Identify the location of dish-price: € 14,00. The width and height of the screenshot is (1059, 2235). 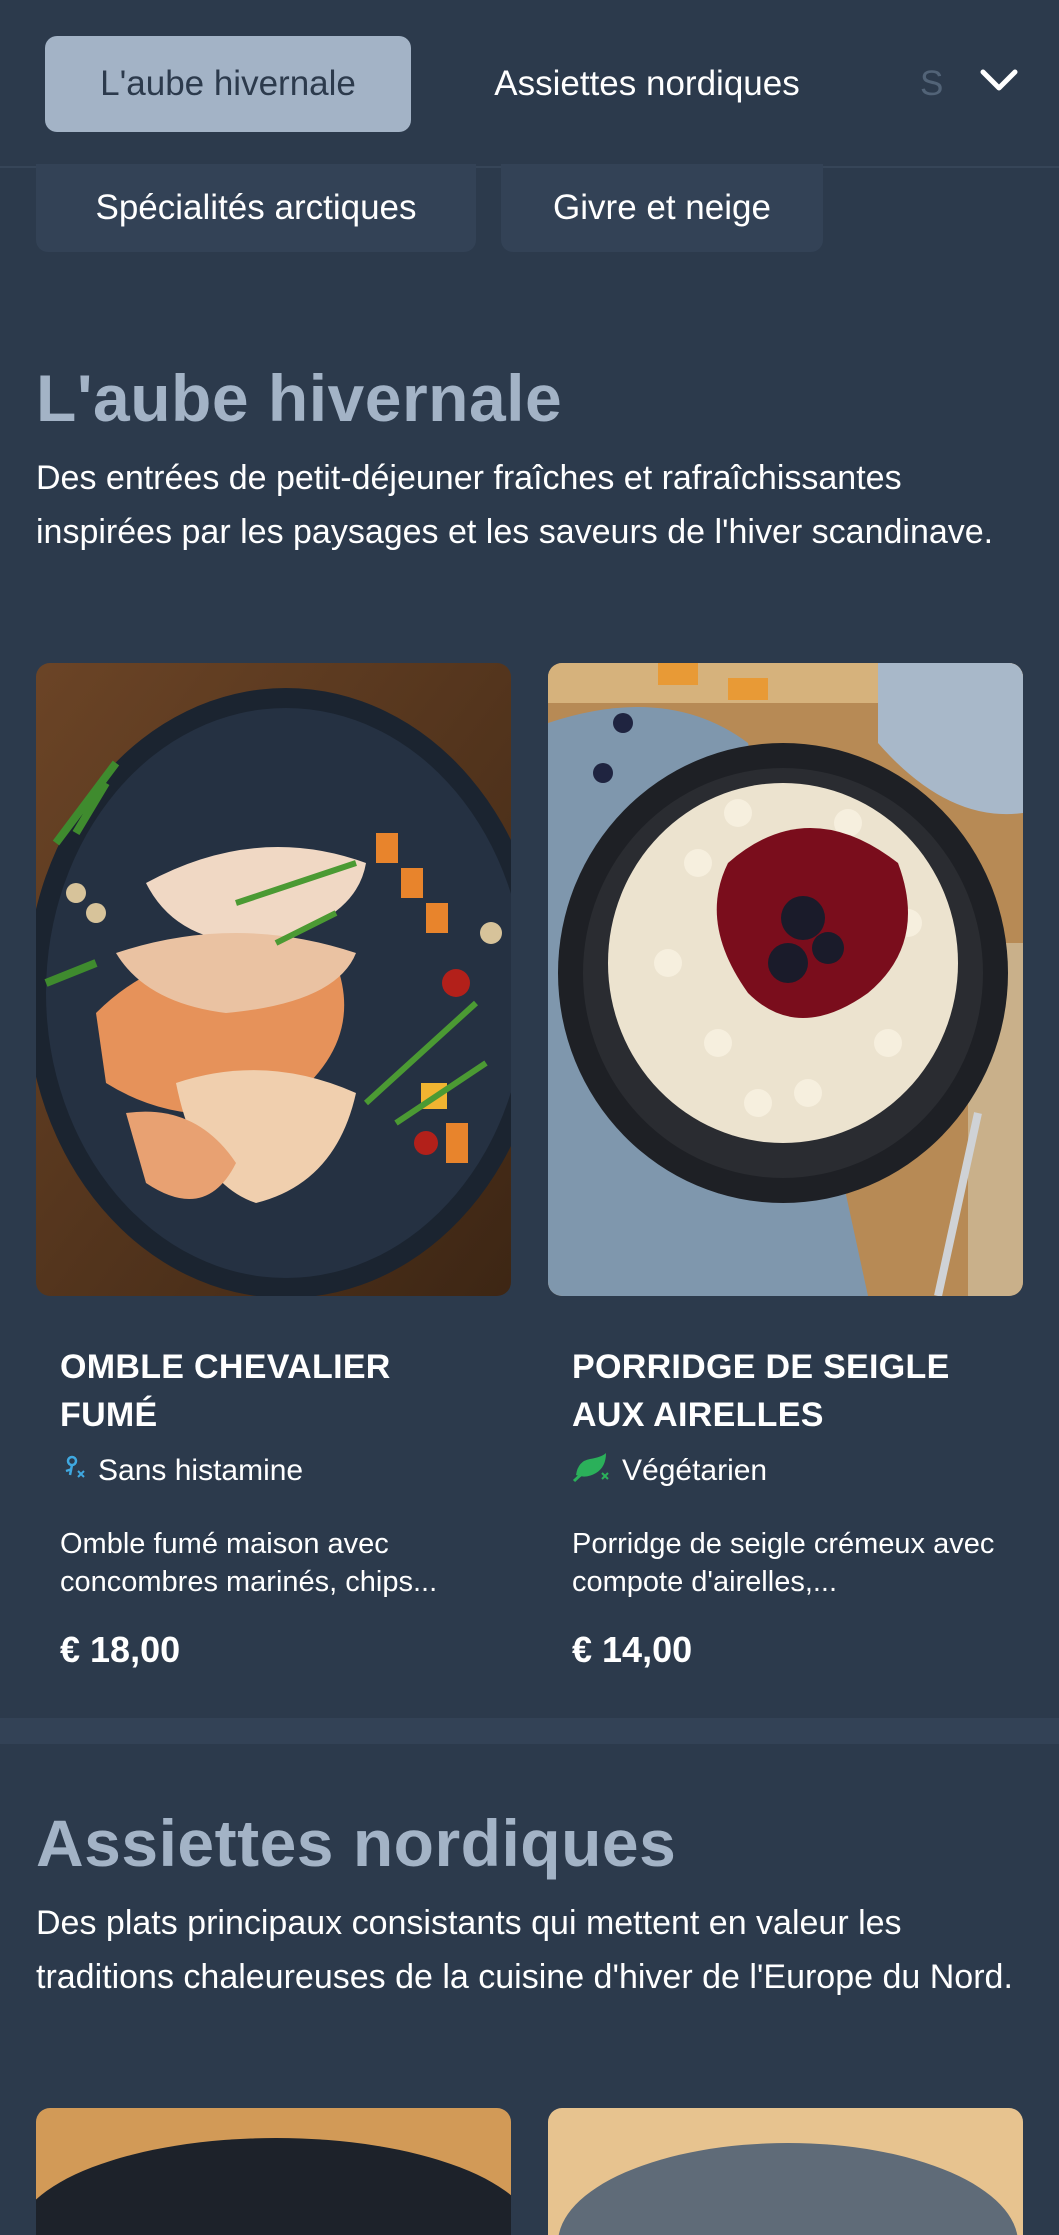
(632, 1649).